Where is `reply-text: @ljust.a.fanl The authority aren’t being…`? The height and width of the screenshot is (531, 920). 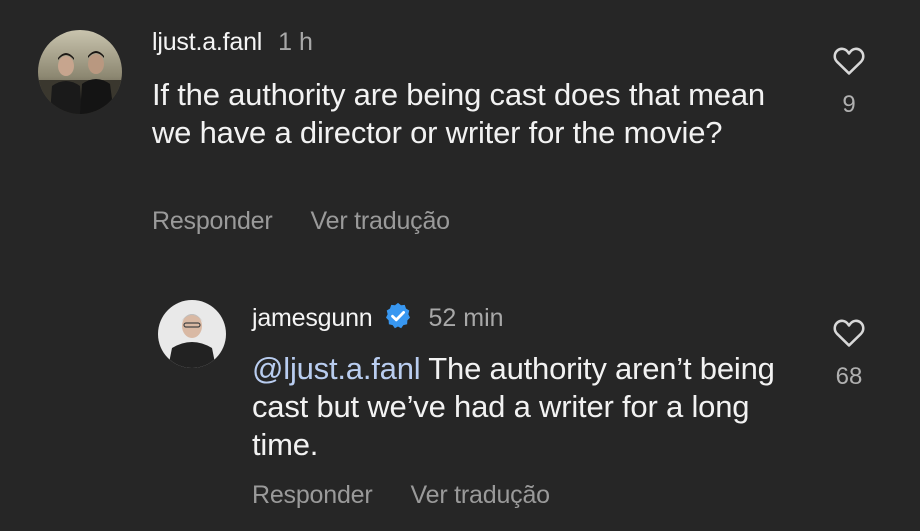
reply-text: @ljust.a.fanl The authority aren’t being… is located at coordinates (532, 407).